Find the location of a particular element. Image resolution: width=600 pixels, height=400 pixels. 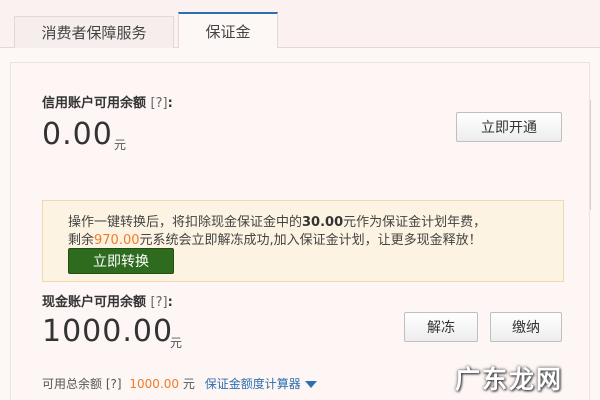

notice-line1-prefix: 操作一键转换后，将扣除现金保证金中的 is located at coordinates (185, 222).